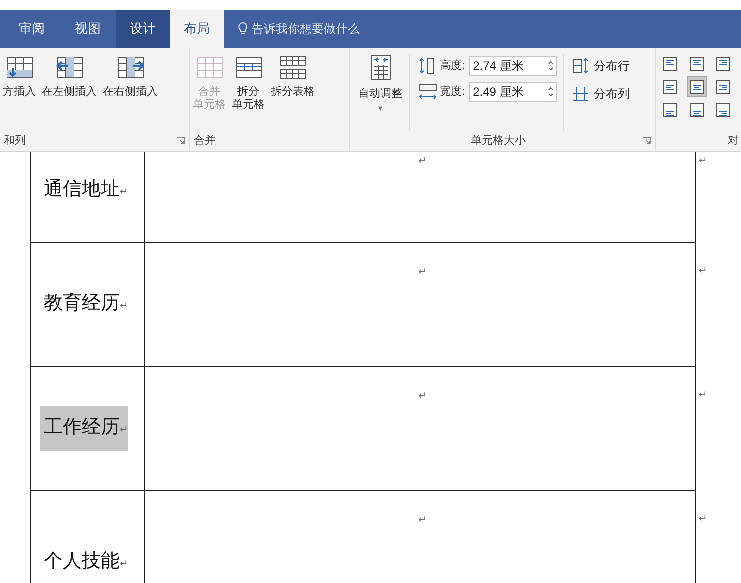 The width and height of the screenshot is (741, 583). Describe the element at coordinates (143, 29) in the screenshot. I see `ribbon-tab: 设计` at that location.